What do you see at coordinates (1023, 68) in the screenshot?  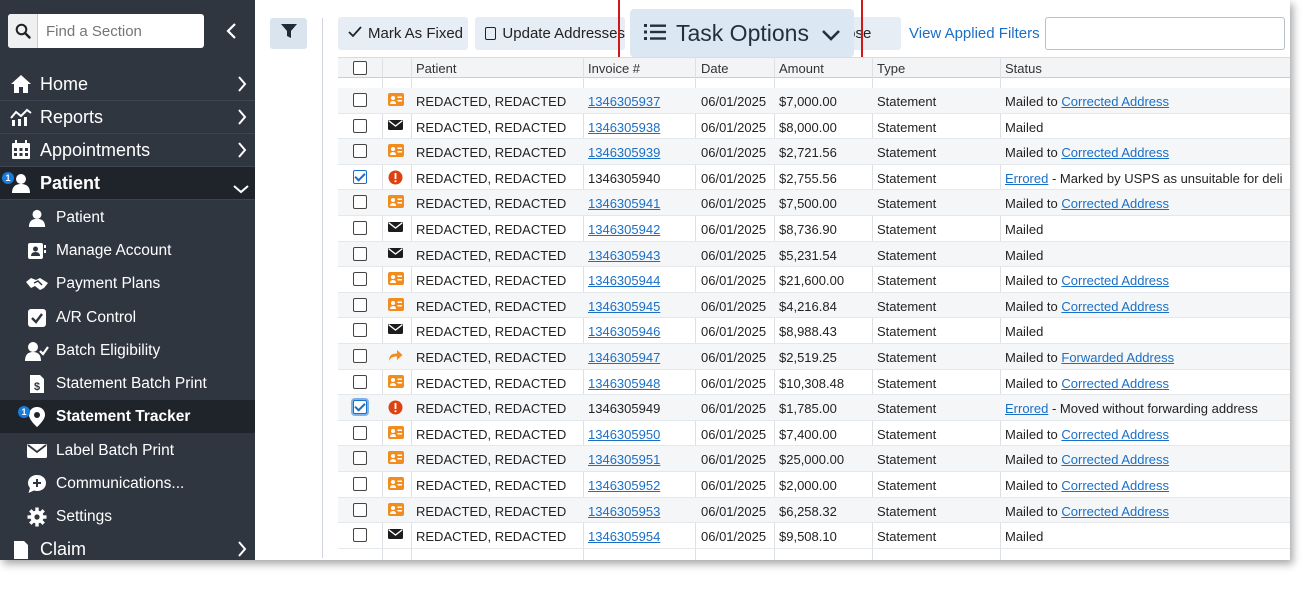 I see `column-header-status: Status` at bounding box center [1023, 68].